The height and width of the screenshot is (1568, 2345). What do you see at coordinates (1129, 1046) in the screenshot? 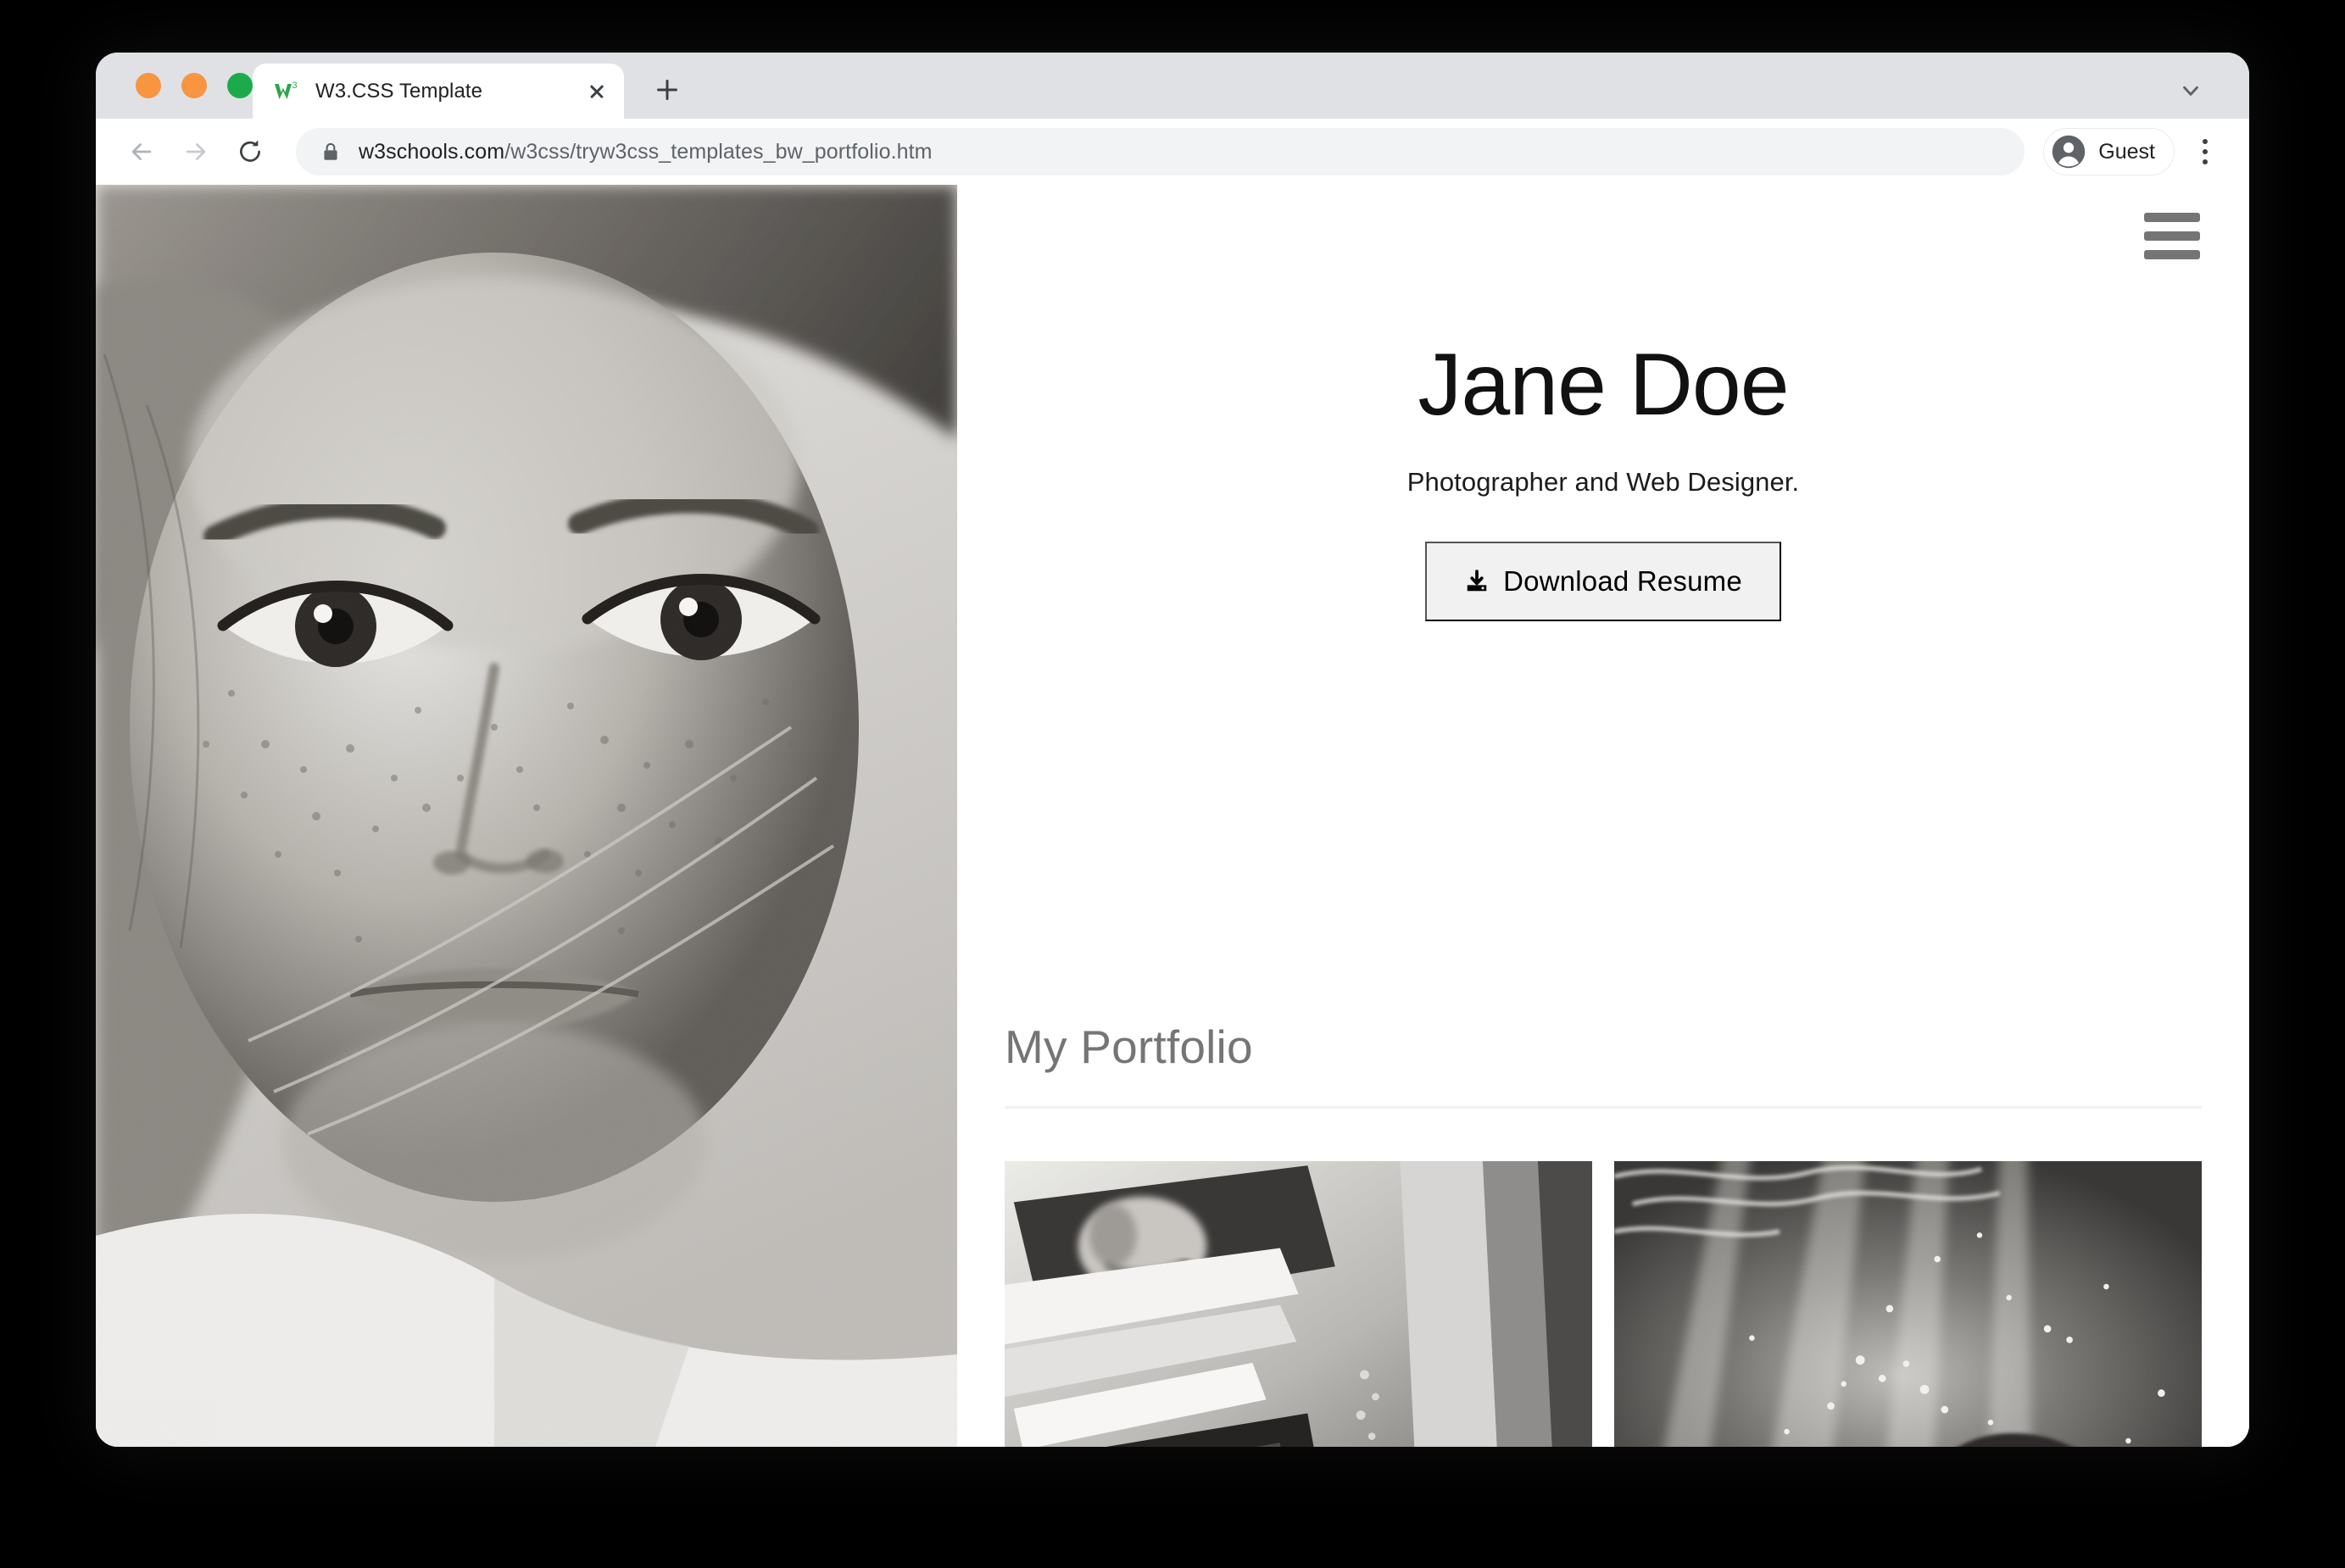
I see `portfolio-heading: My Portfolio` at bounding box center [1129, 1046].